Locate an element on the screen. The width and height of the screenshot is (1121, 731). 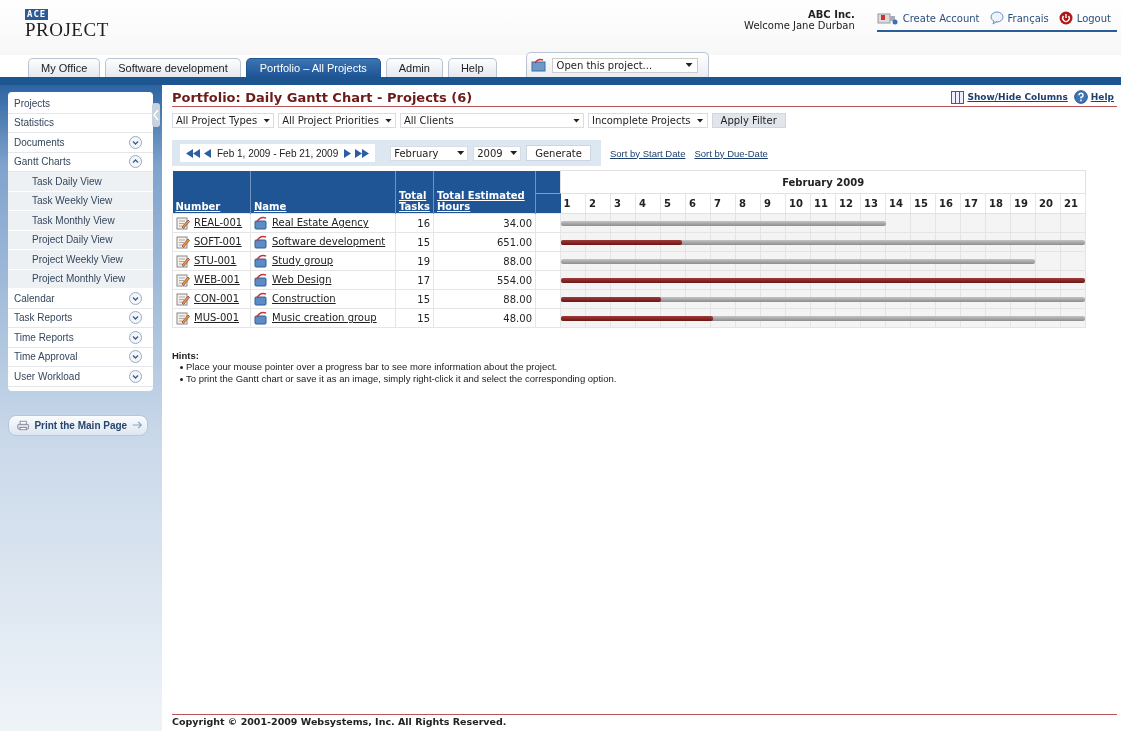
hint-text: To print the Gantt chart or save it as an image, simply right-click it and select the corresponding option. is located at coordinates (401, 379).